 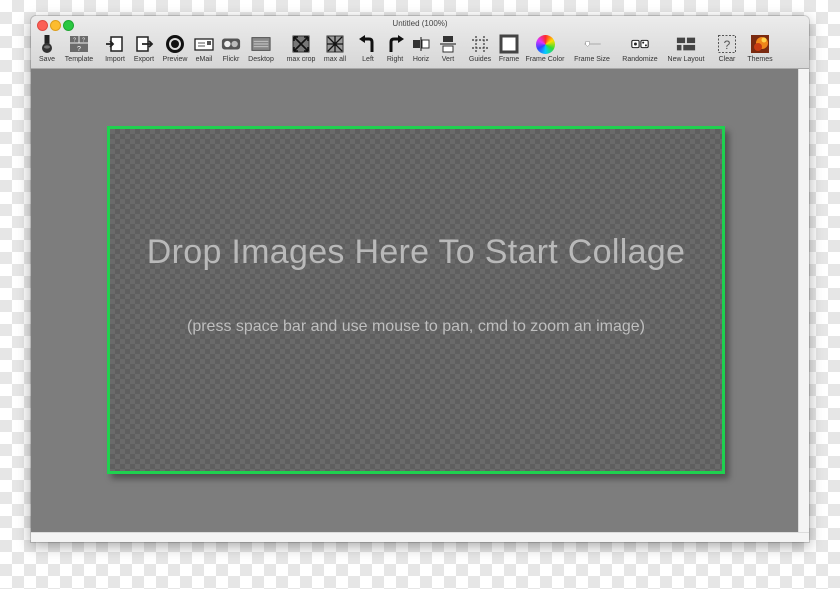 I want to click on desktop-button: Desktop, so click(x=261, y=50).